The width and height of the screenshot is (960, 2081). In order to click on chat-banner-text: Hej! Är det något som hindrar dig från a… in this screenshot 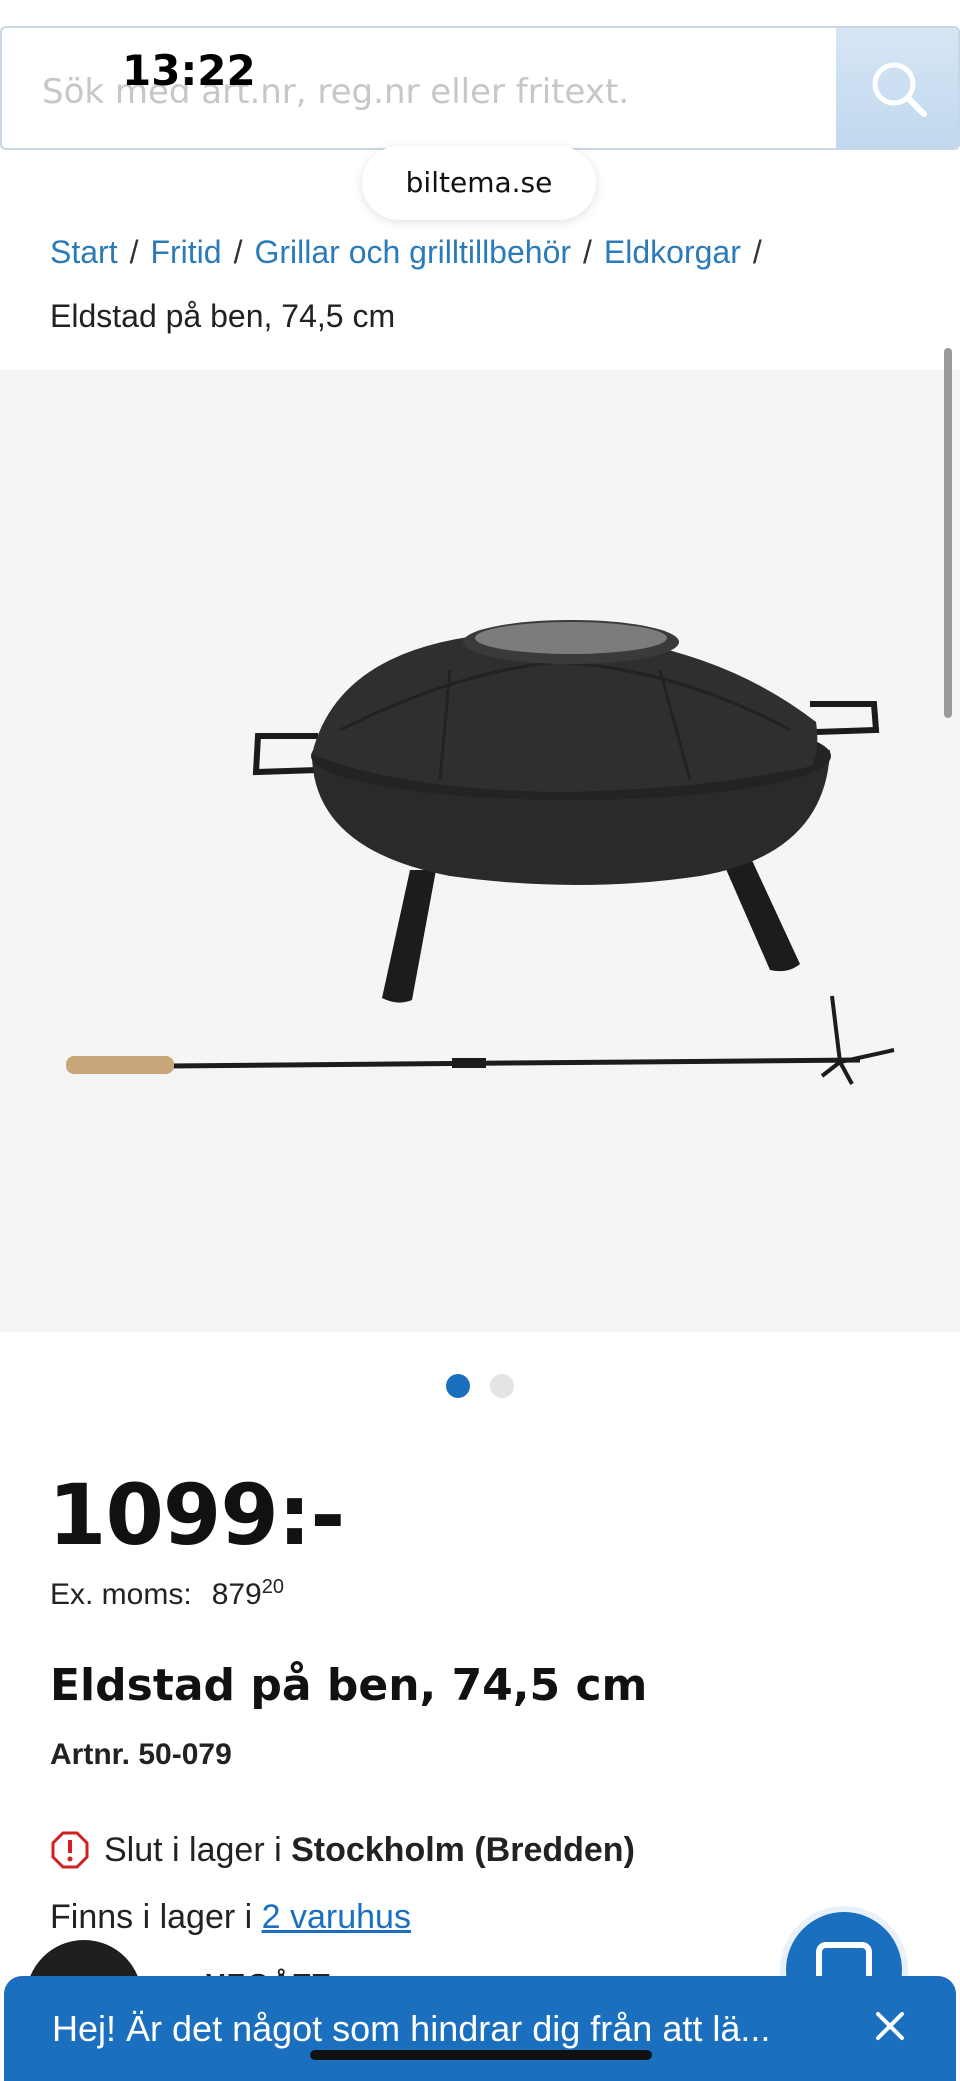, I will do `click(411, 2029)`.